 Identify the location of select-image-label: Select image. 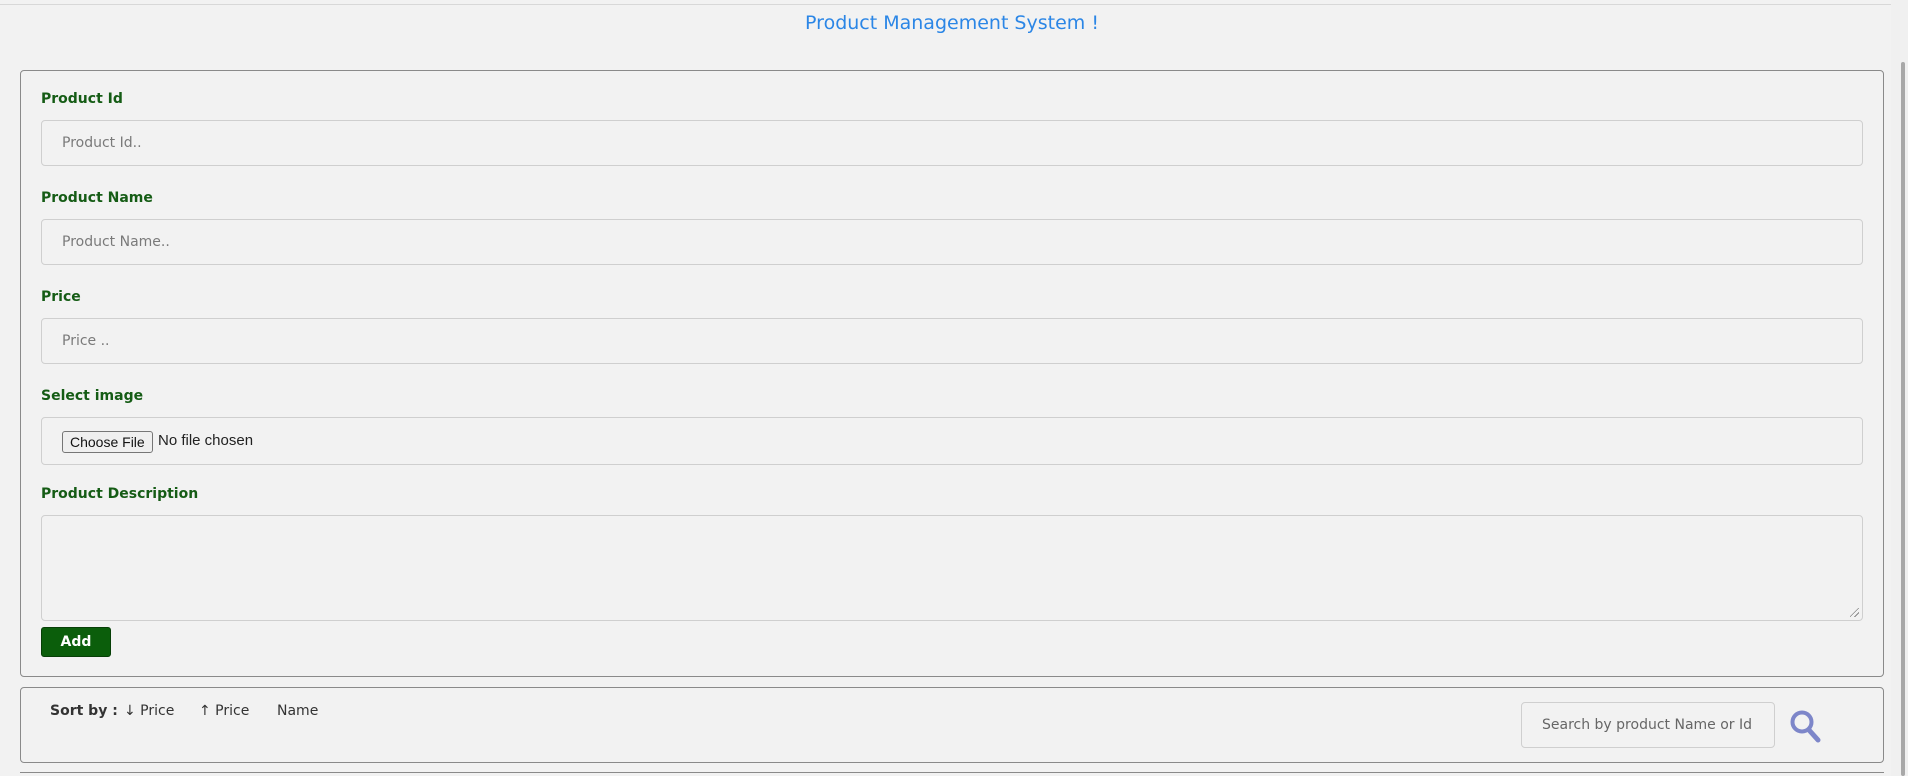
(92, 396).